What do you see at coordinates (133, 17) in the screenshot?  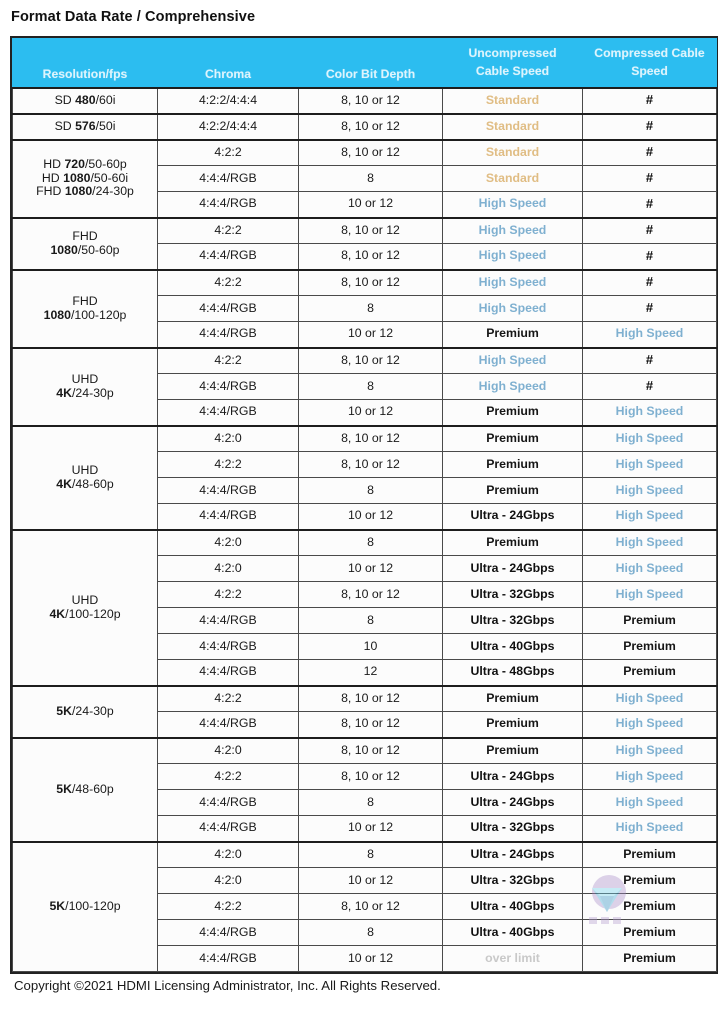 I see `page-title: Format Data Rate / Comprehensive` at bounding box center [133, 17].